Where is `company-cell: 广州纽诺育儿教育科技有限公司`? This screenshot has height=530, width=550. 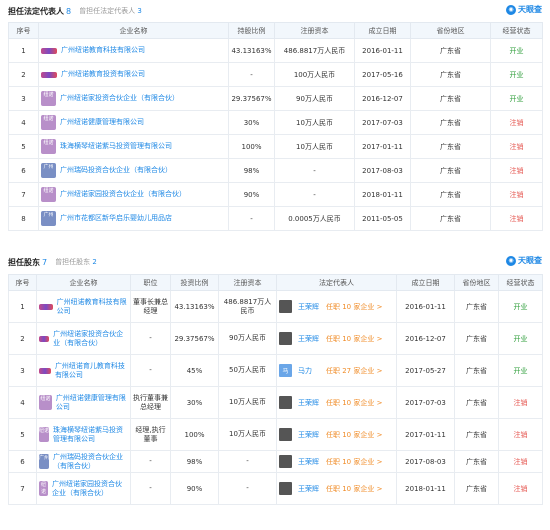
company-cell: 广州纽诺育儿教育科技有限公司 is located at coordinates (83, 370).